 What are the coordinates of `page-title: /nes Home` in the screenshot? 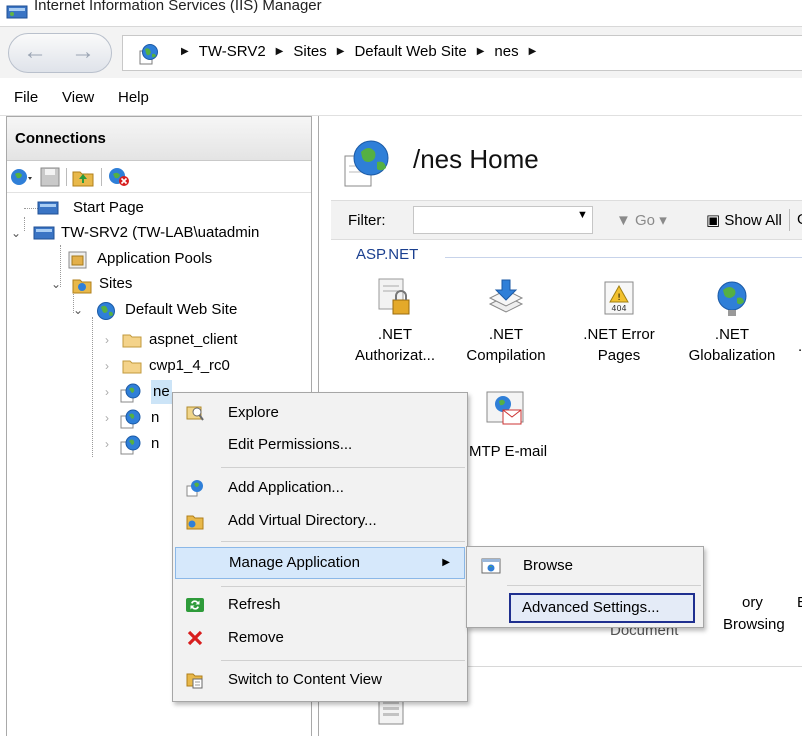 It's located at (476, 159).